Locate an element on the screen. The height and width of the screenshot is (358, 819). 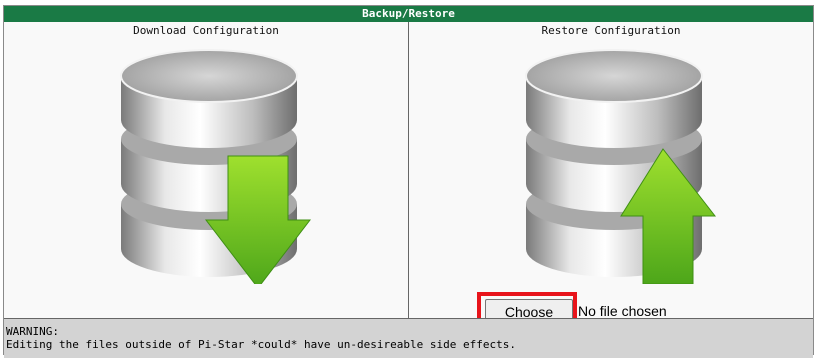
panel-title: Backup/Restore is located at coordinates (408, 14).